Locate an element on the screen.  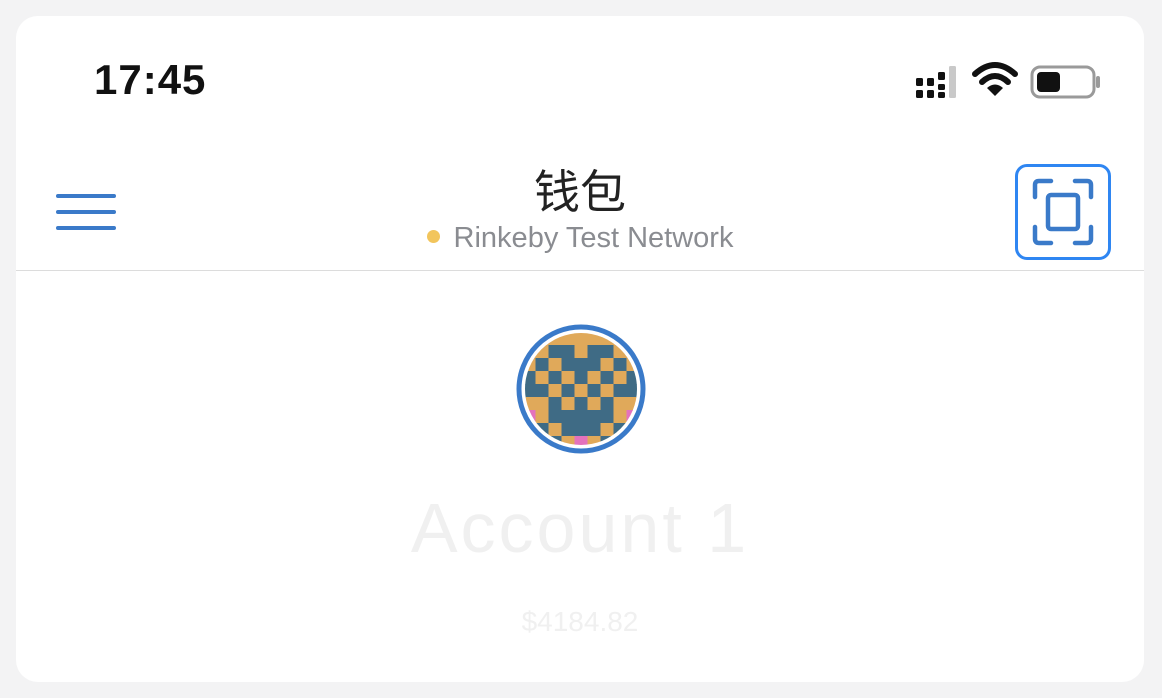
cellular-signal-icon is located at coordinates (936, 82).